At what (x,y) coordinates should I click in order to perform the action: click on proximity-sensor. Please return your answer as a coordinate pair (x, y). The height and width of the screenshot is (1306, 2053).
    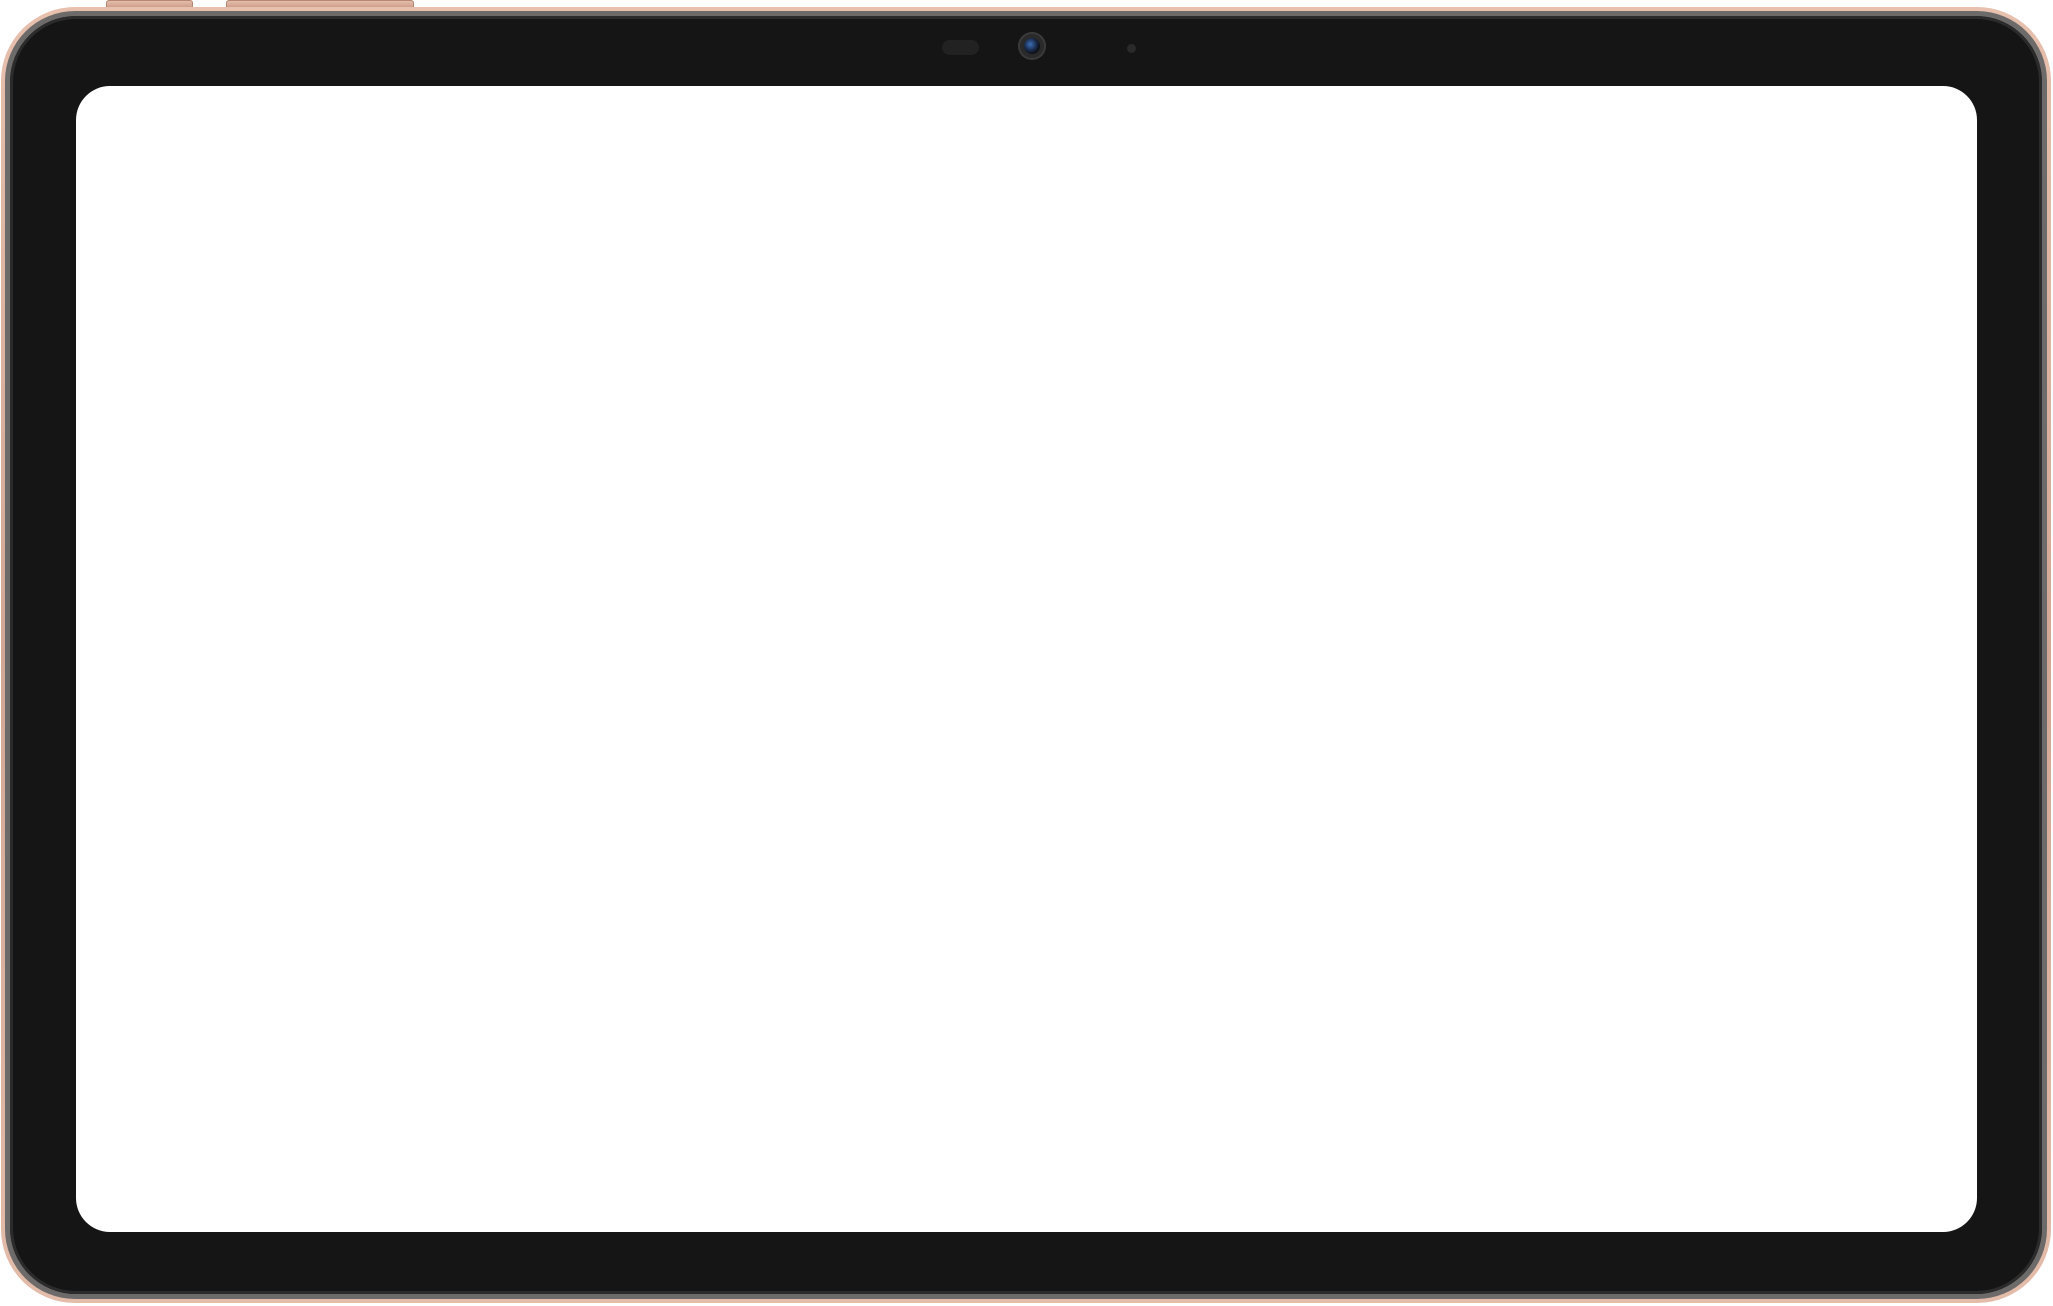
    Looking at the image, I should click on (960, 47).